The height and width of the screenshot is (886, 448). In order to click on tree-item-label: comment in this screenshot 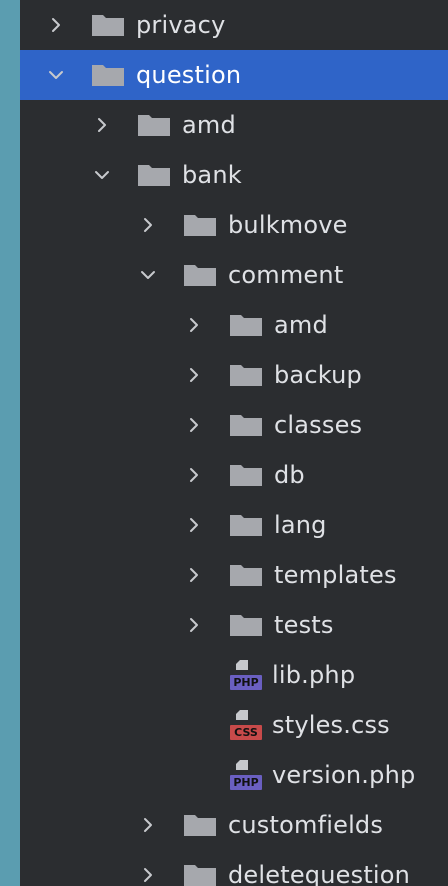, I will do `click(286, 275)`.